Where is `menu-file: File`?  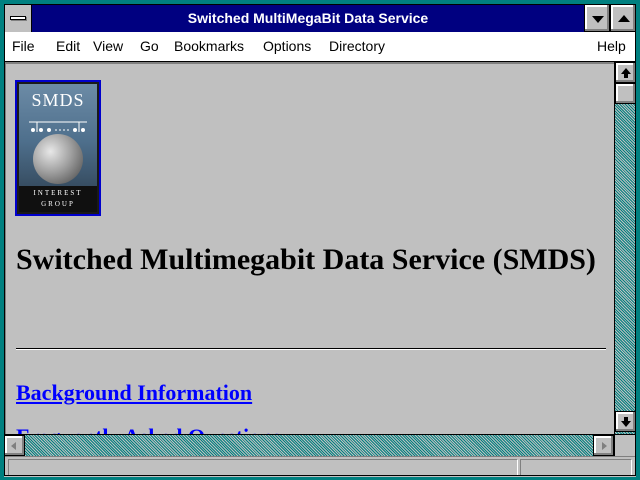 menu-file: File is located at coordinates (23, 46).